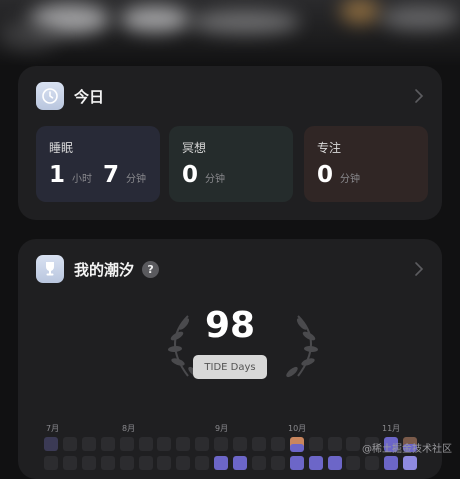  I want to click on sleep-stat-tile: 睡眠 1 小时 7 分钟, so click(98, 164).